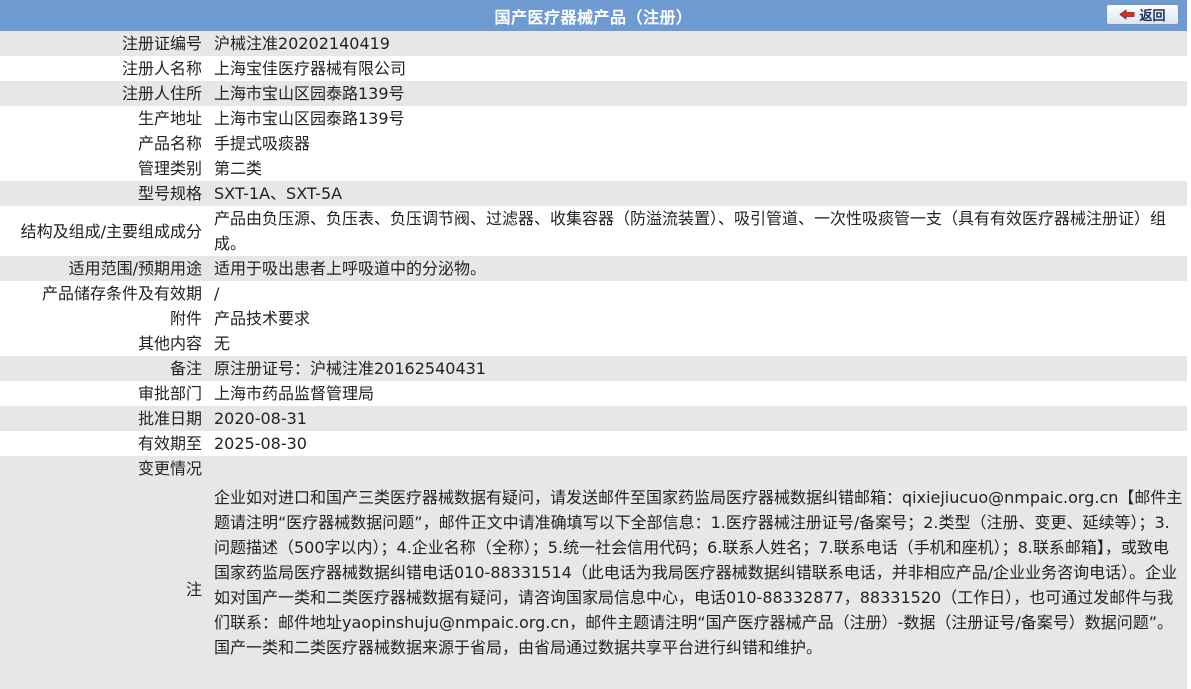  What do you see at coordinates (104, 443) in the screenshot?
I see `field-label: 有效期至` at bounding box center [104, 443].